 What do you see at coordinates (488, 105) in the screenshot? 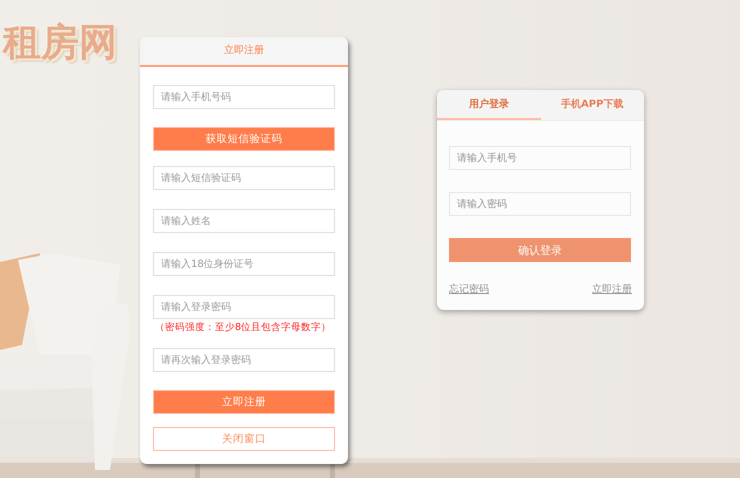
I see `tab: 用户登录` at bounding box center [488, 105].